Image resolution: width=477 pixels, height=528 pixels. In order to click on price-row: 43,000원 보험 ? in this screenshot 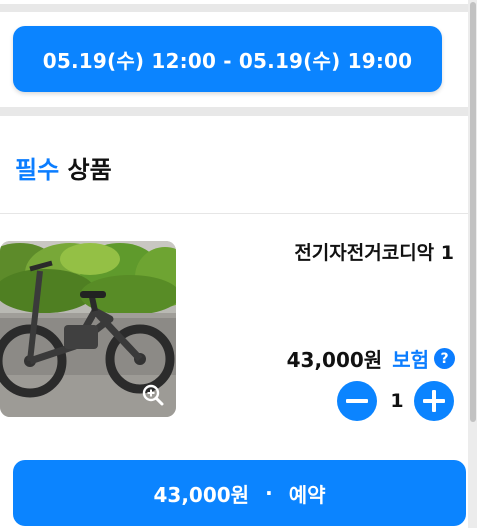, I will do `click(371, 358)`.